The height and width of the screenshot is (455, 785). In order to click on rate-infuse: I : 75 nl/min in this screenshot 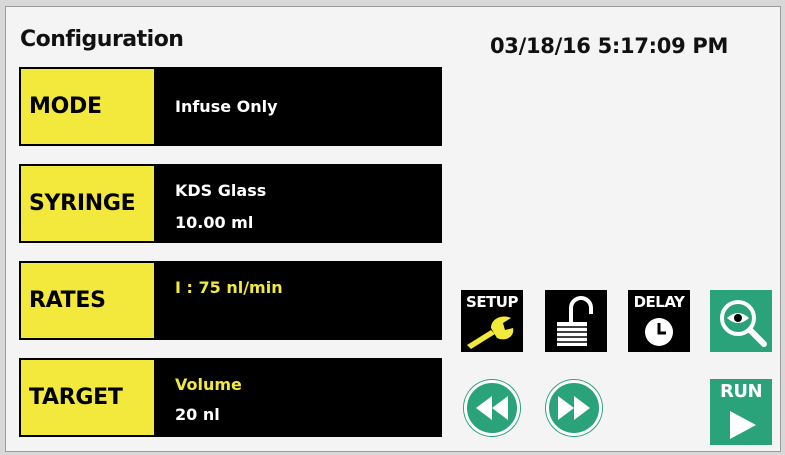, I will do `click(229, 287)`.